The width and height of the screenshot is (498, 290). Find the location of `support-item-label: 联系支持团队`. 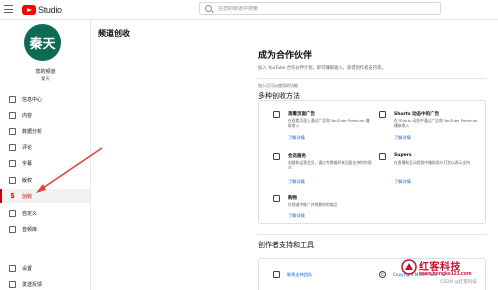

support-item-label: 联系支持团队 is located at coordinates (300, 274).